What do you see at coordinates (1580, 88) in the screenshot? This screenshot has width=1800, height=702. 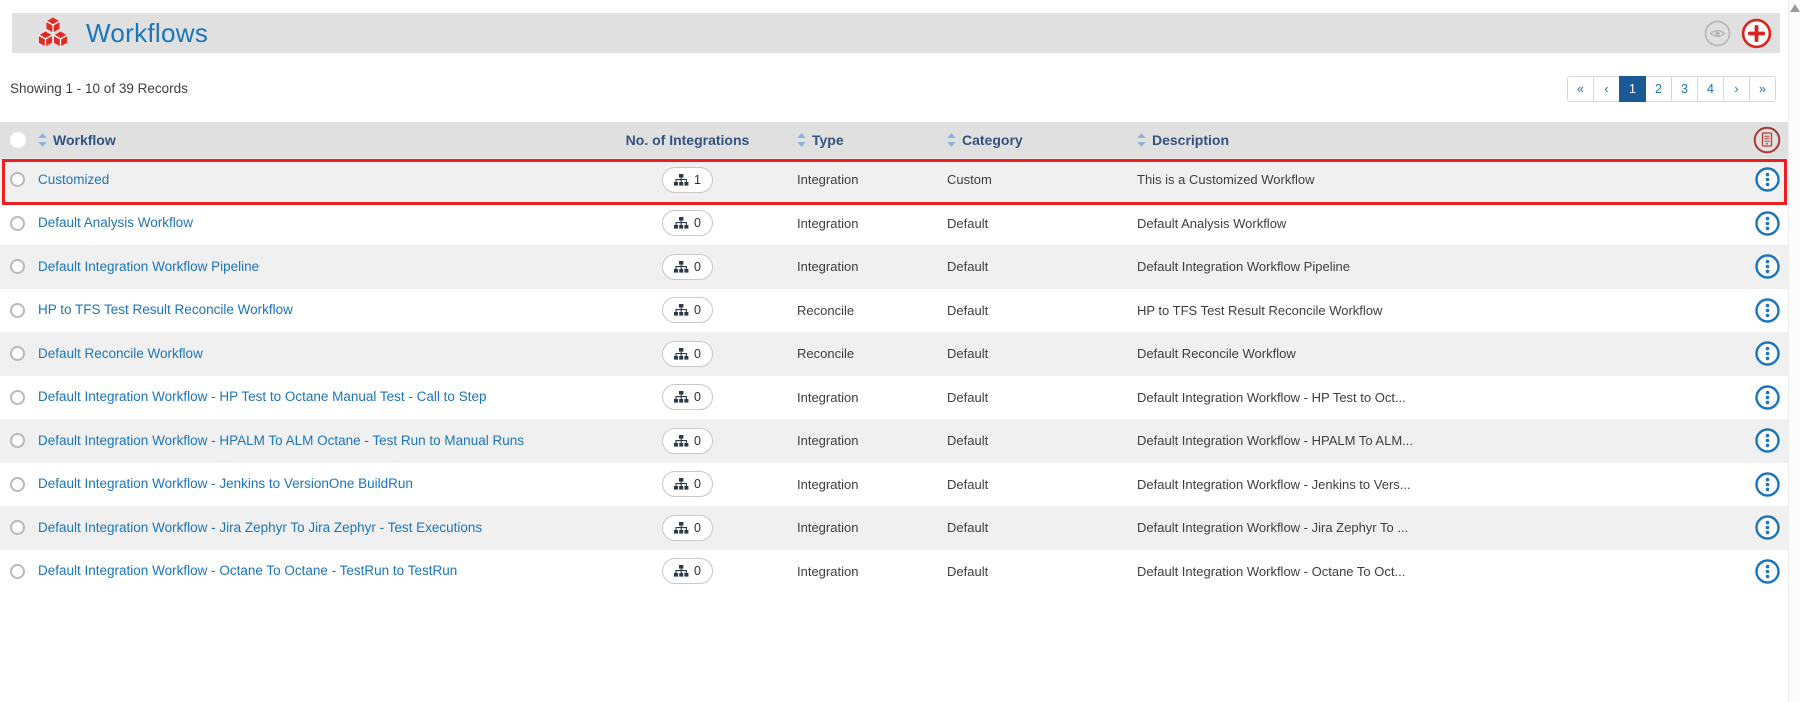 I see `pagination-first-button: «` at bounding box center [1580, 88].